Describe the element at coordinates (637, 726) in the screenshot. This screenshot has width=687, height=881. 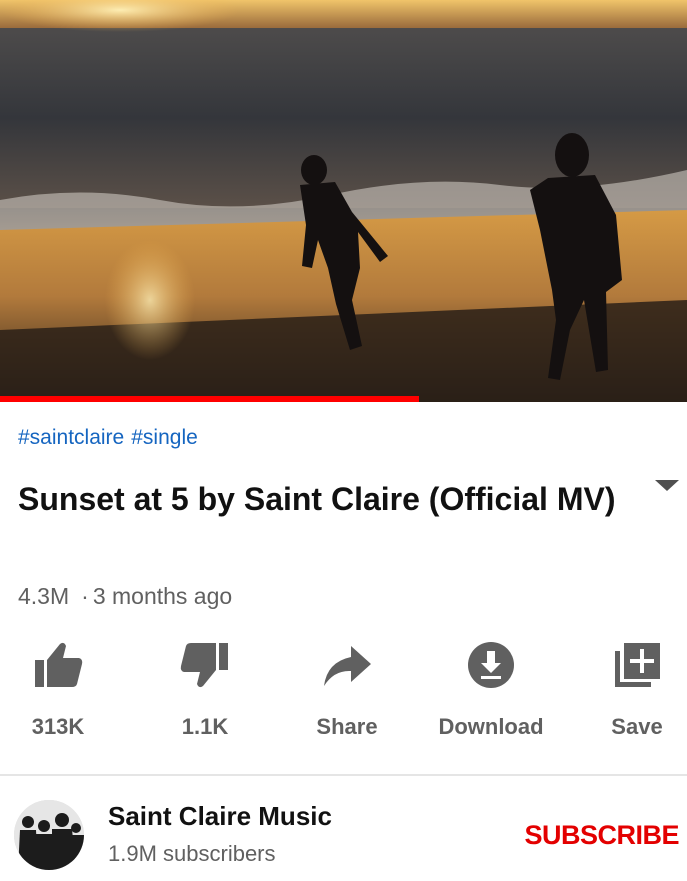
I see `save-label: Save` at that location.